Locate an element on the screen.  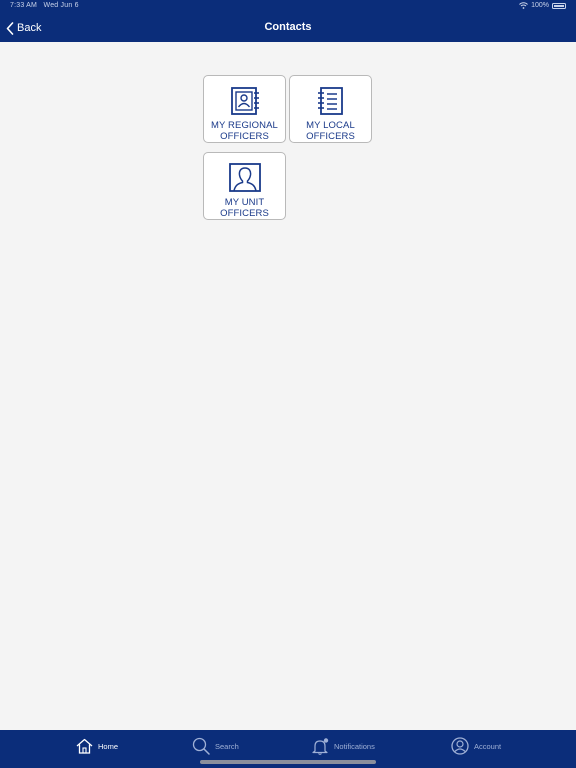
tile-label: MY REGIONAL OFFICERS is located at coordinates (244, 131).